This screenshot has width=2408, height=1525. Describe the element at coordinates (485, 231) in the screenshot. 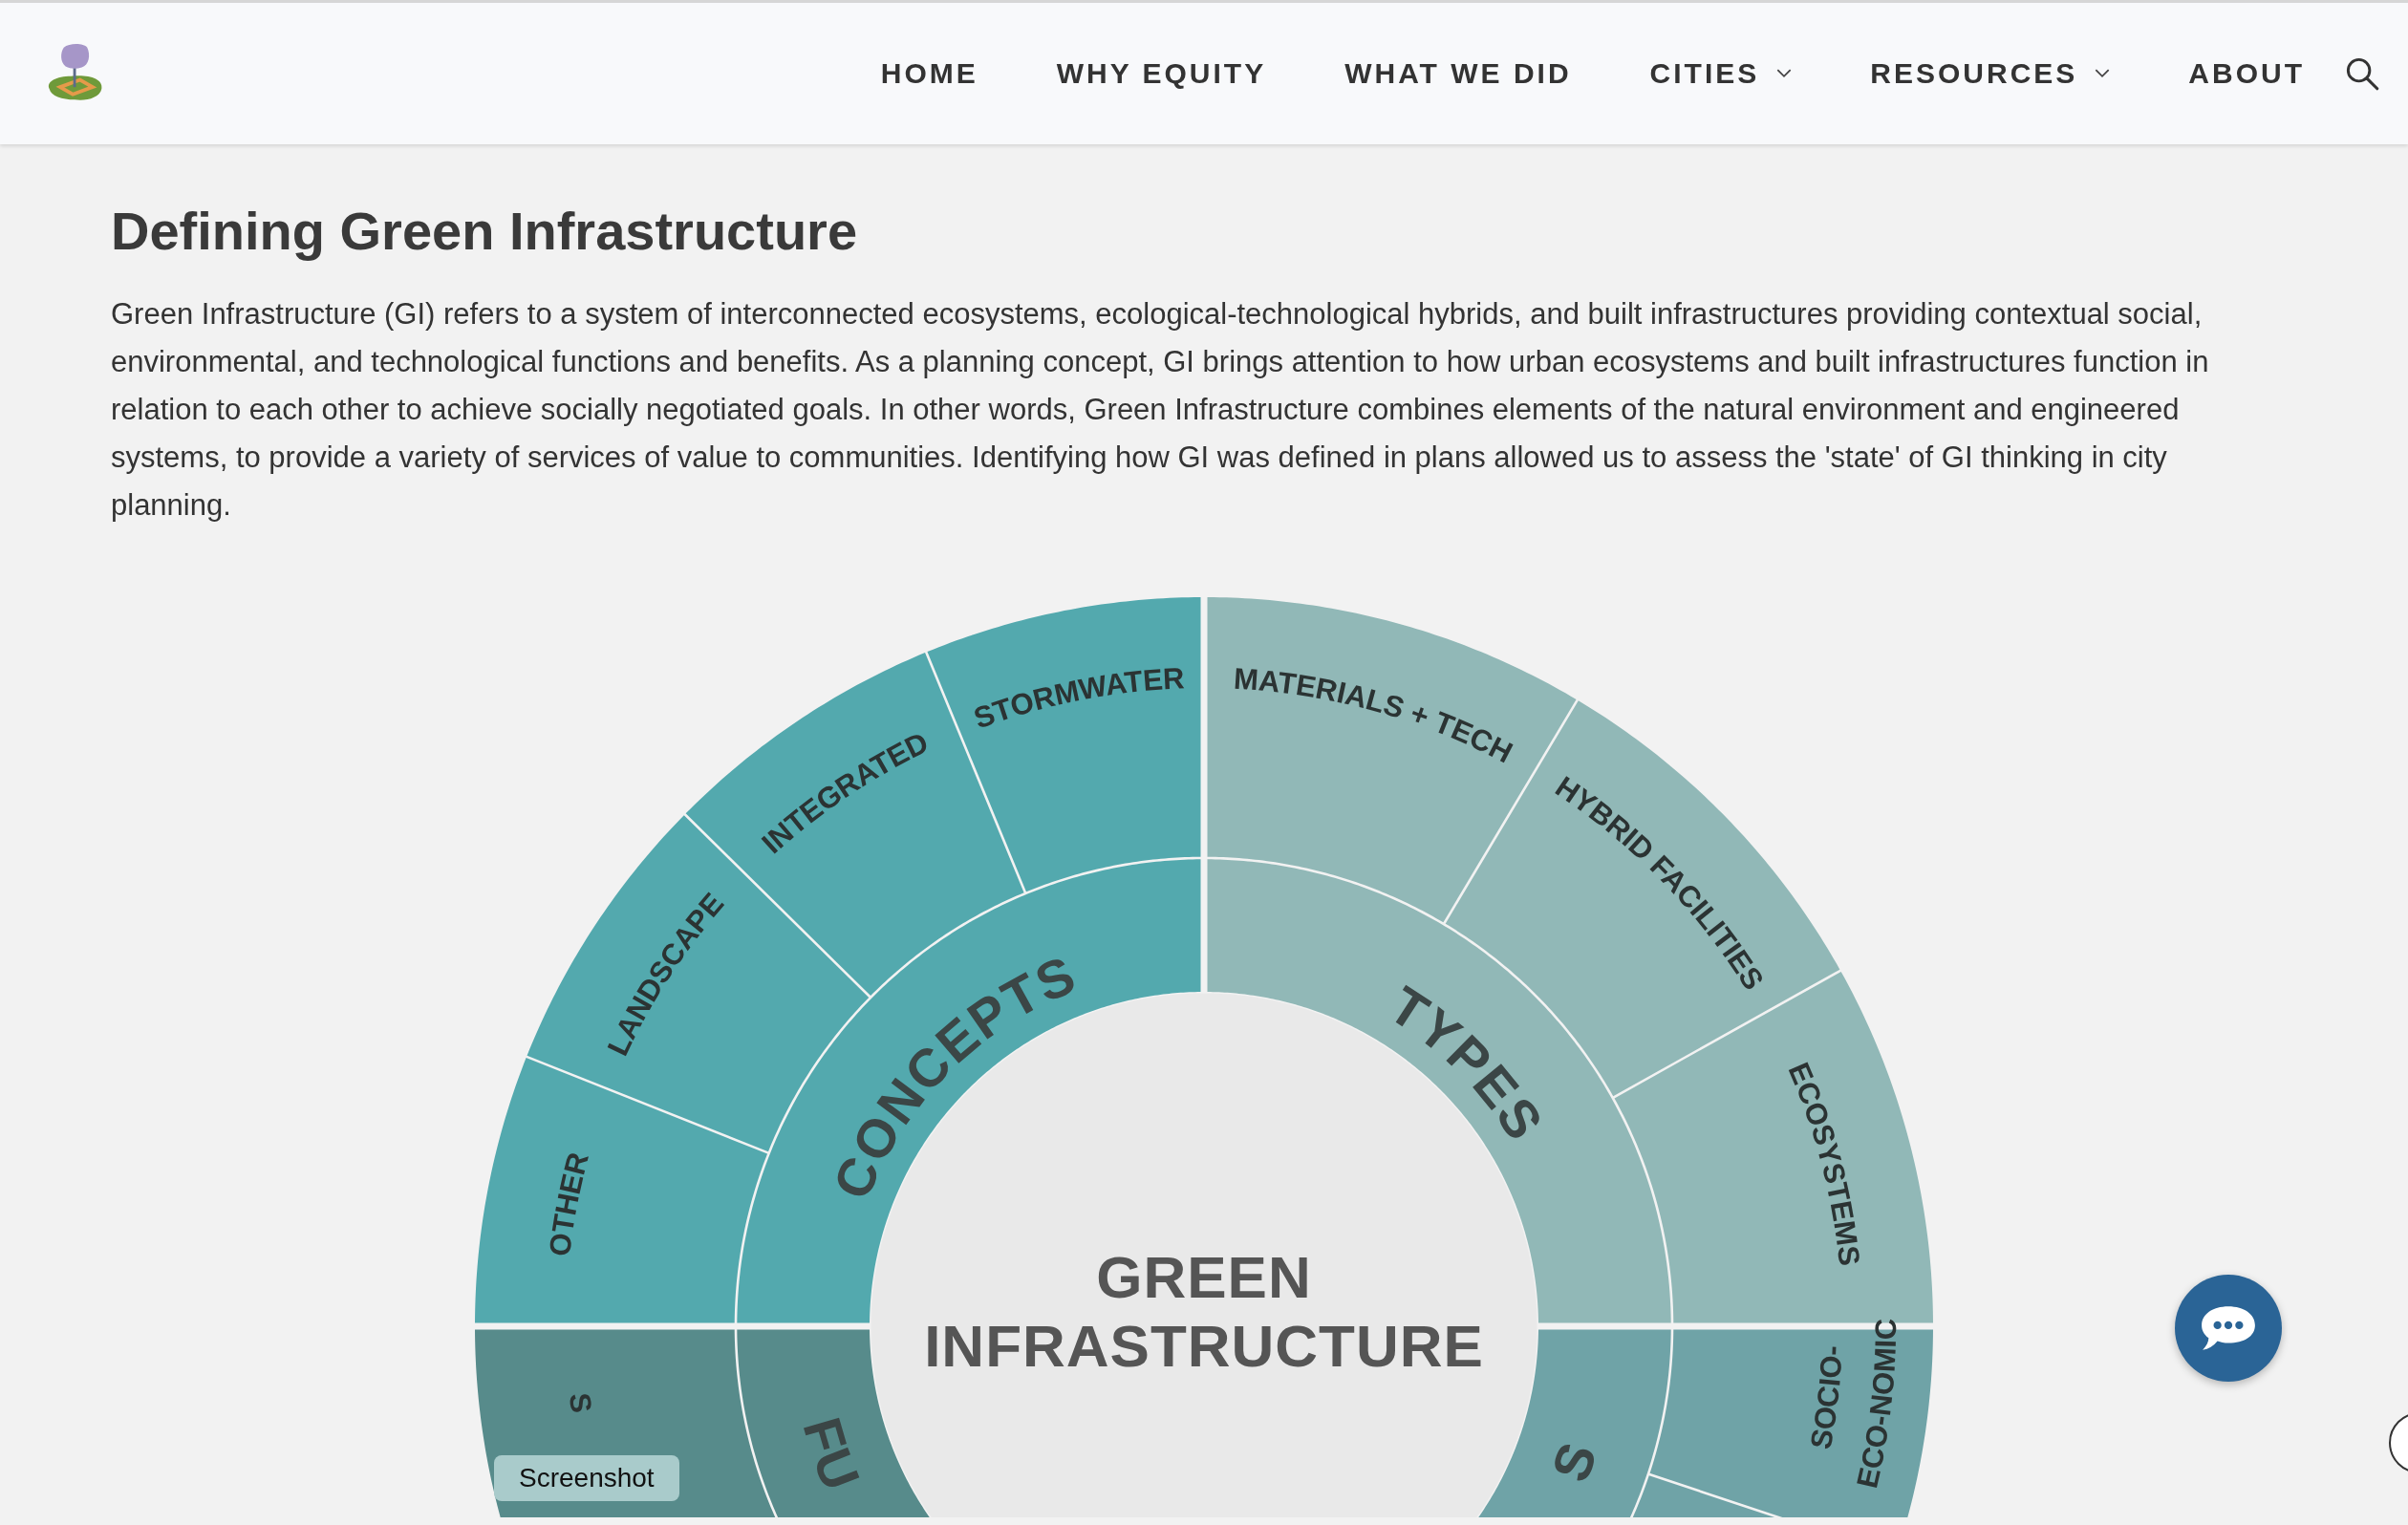

I see `page-heading: Defining Green Infrastructure` at that location.